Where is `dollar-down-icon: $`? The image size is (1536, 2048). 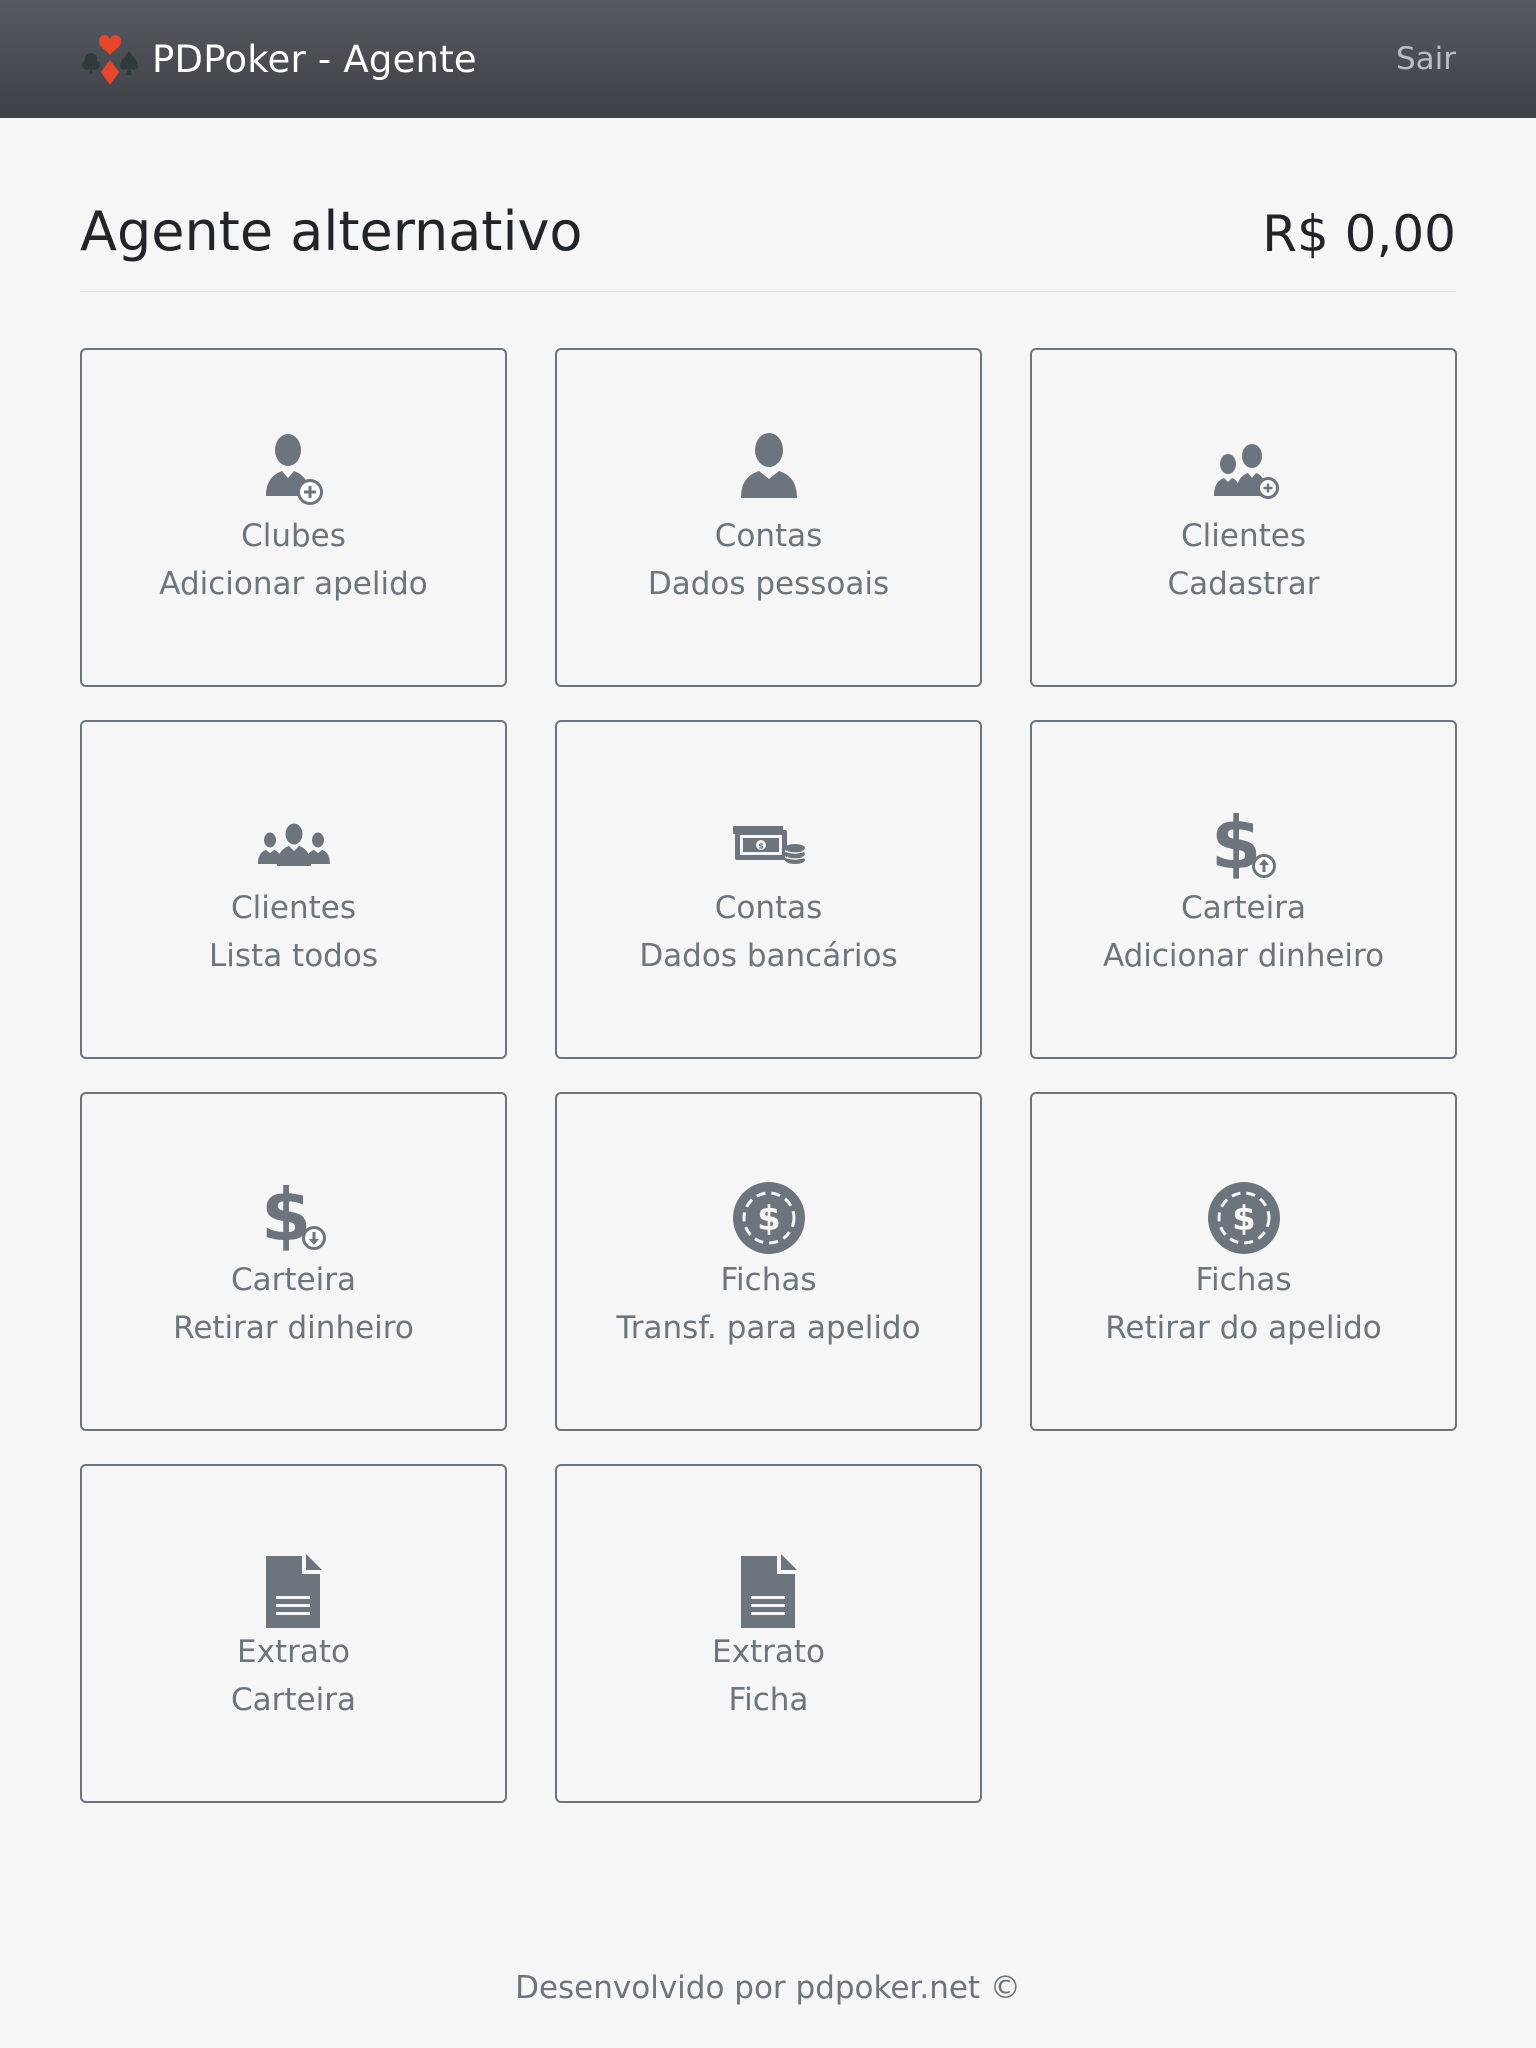
dollar-down-icon: $ is located at coordinates (294, 1214).